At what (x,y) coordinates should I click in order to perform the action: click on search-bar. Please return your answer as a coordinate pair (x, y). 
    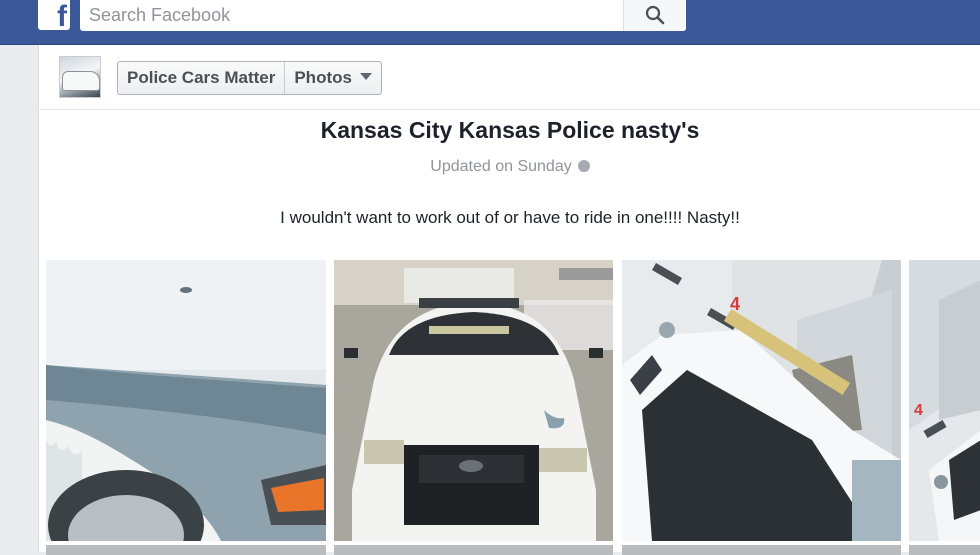
    Looking at the image, I should click on (383, 15).